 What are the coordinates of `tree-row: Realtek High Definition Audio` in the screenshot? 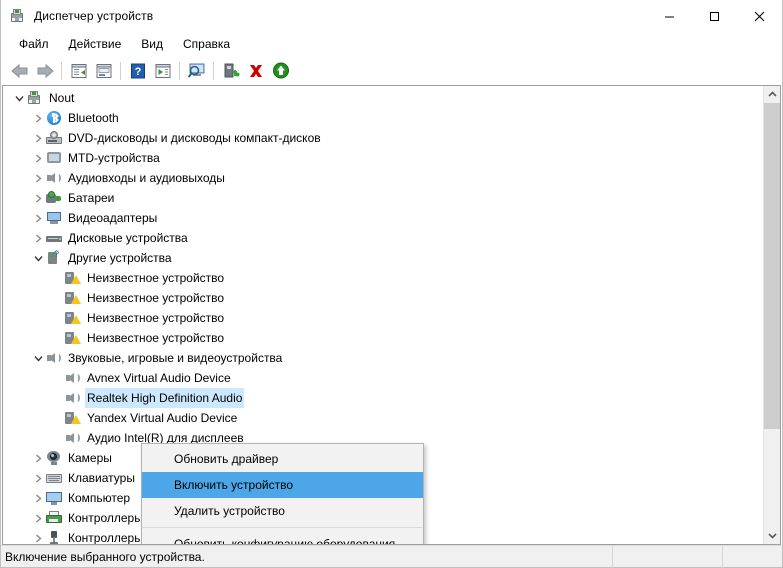 It's located at (383, 398).